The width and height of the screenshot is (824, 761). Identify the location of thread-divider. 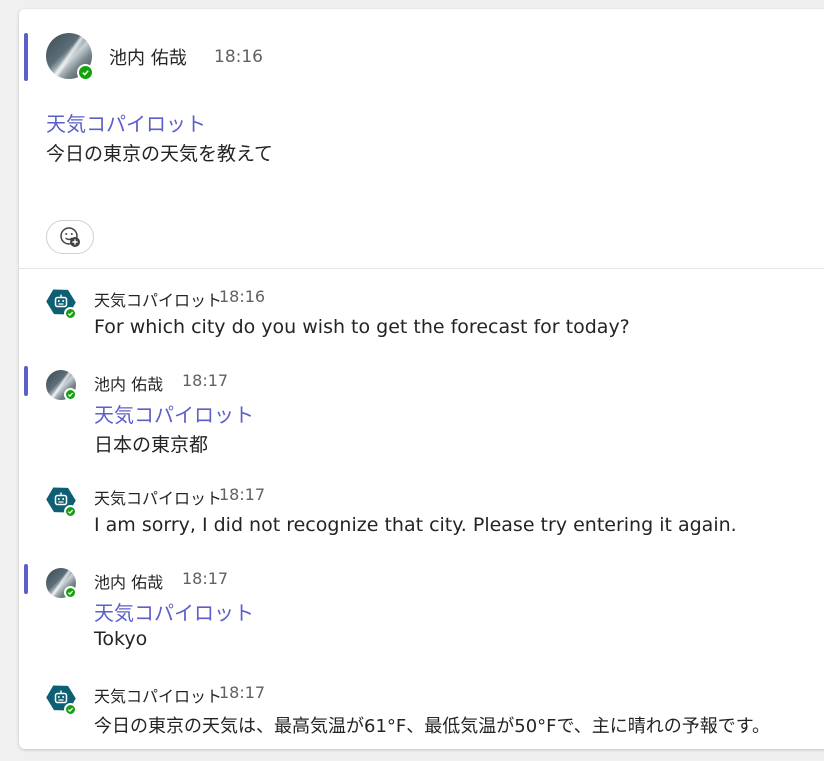
(421, 268).